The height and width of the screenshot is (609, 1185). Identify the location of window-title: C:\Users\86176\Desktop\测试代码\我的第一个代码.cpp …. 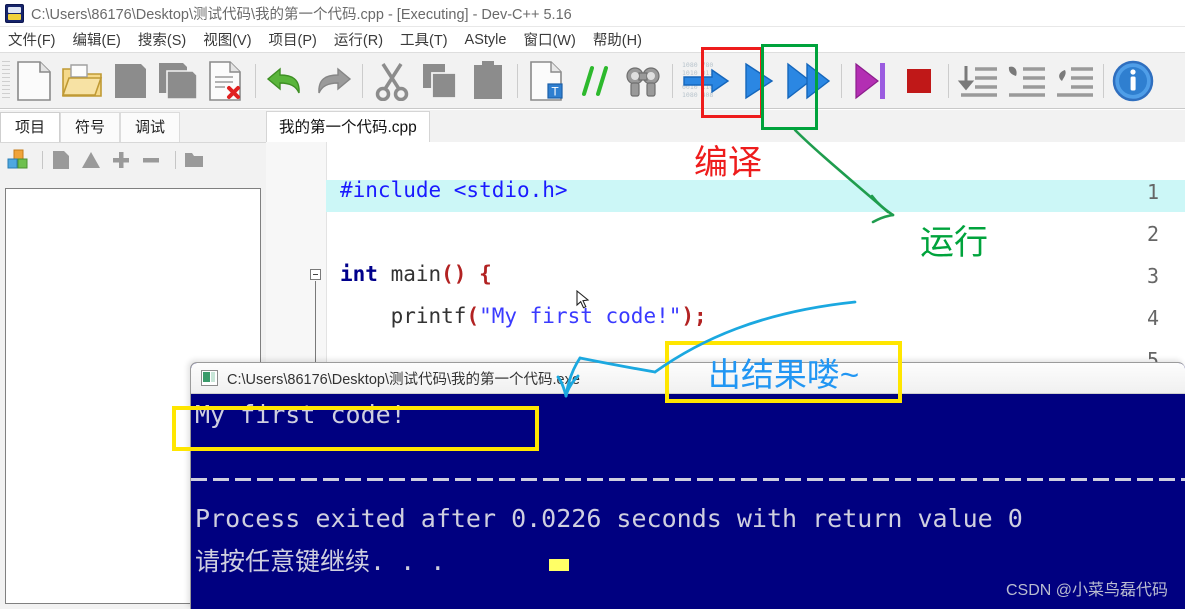
(301, 14).